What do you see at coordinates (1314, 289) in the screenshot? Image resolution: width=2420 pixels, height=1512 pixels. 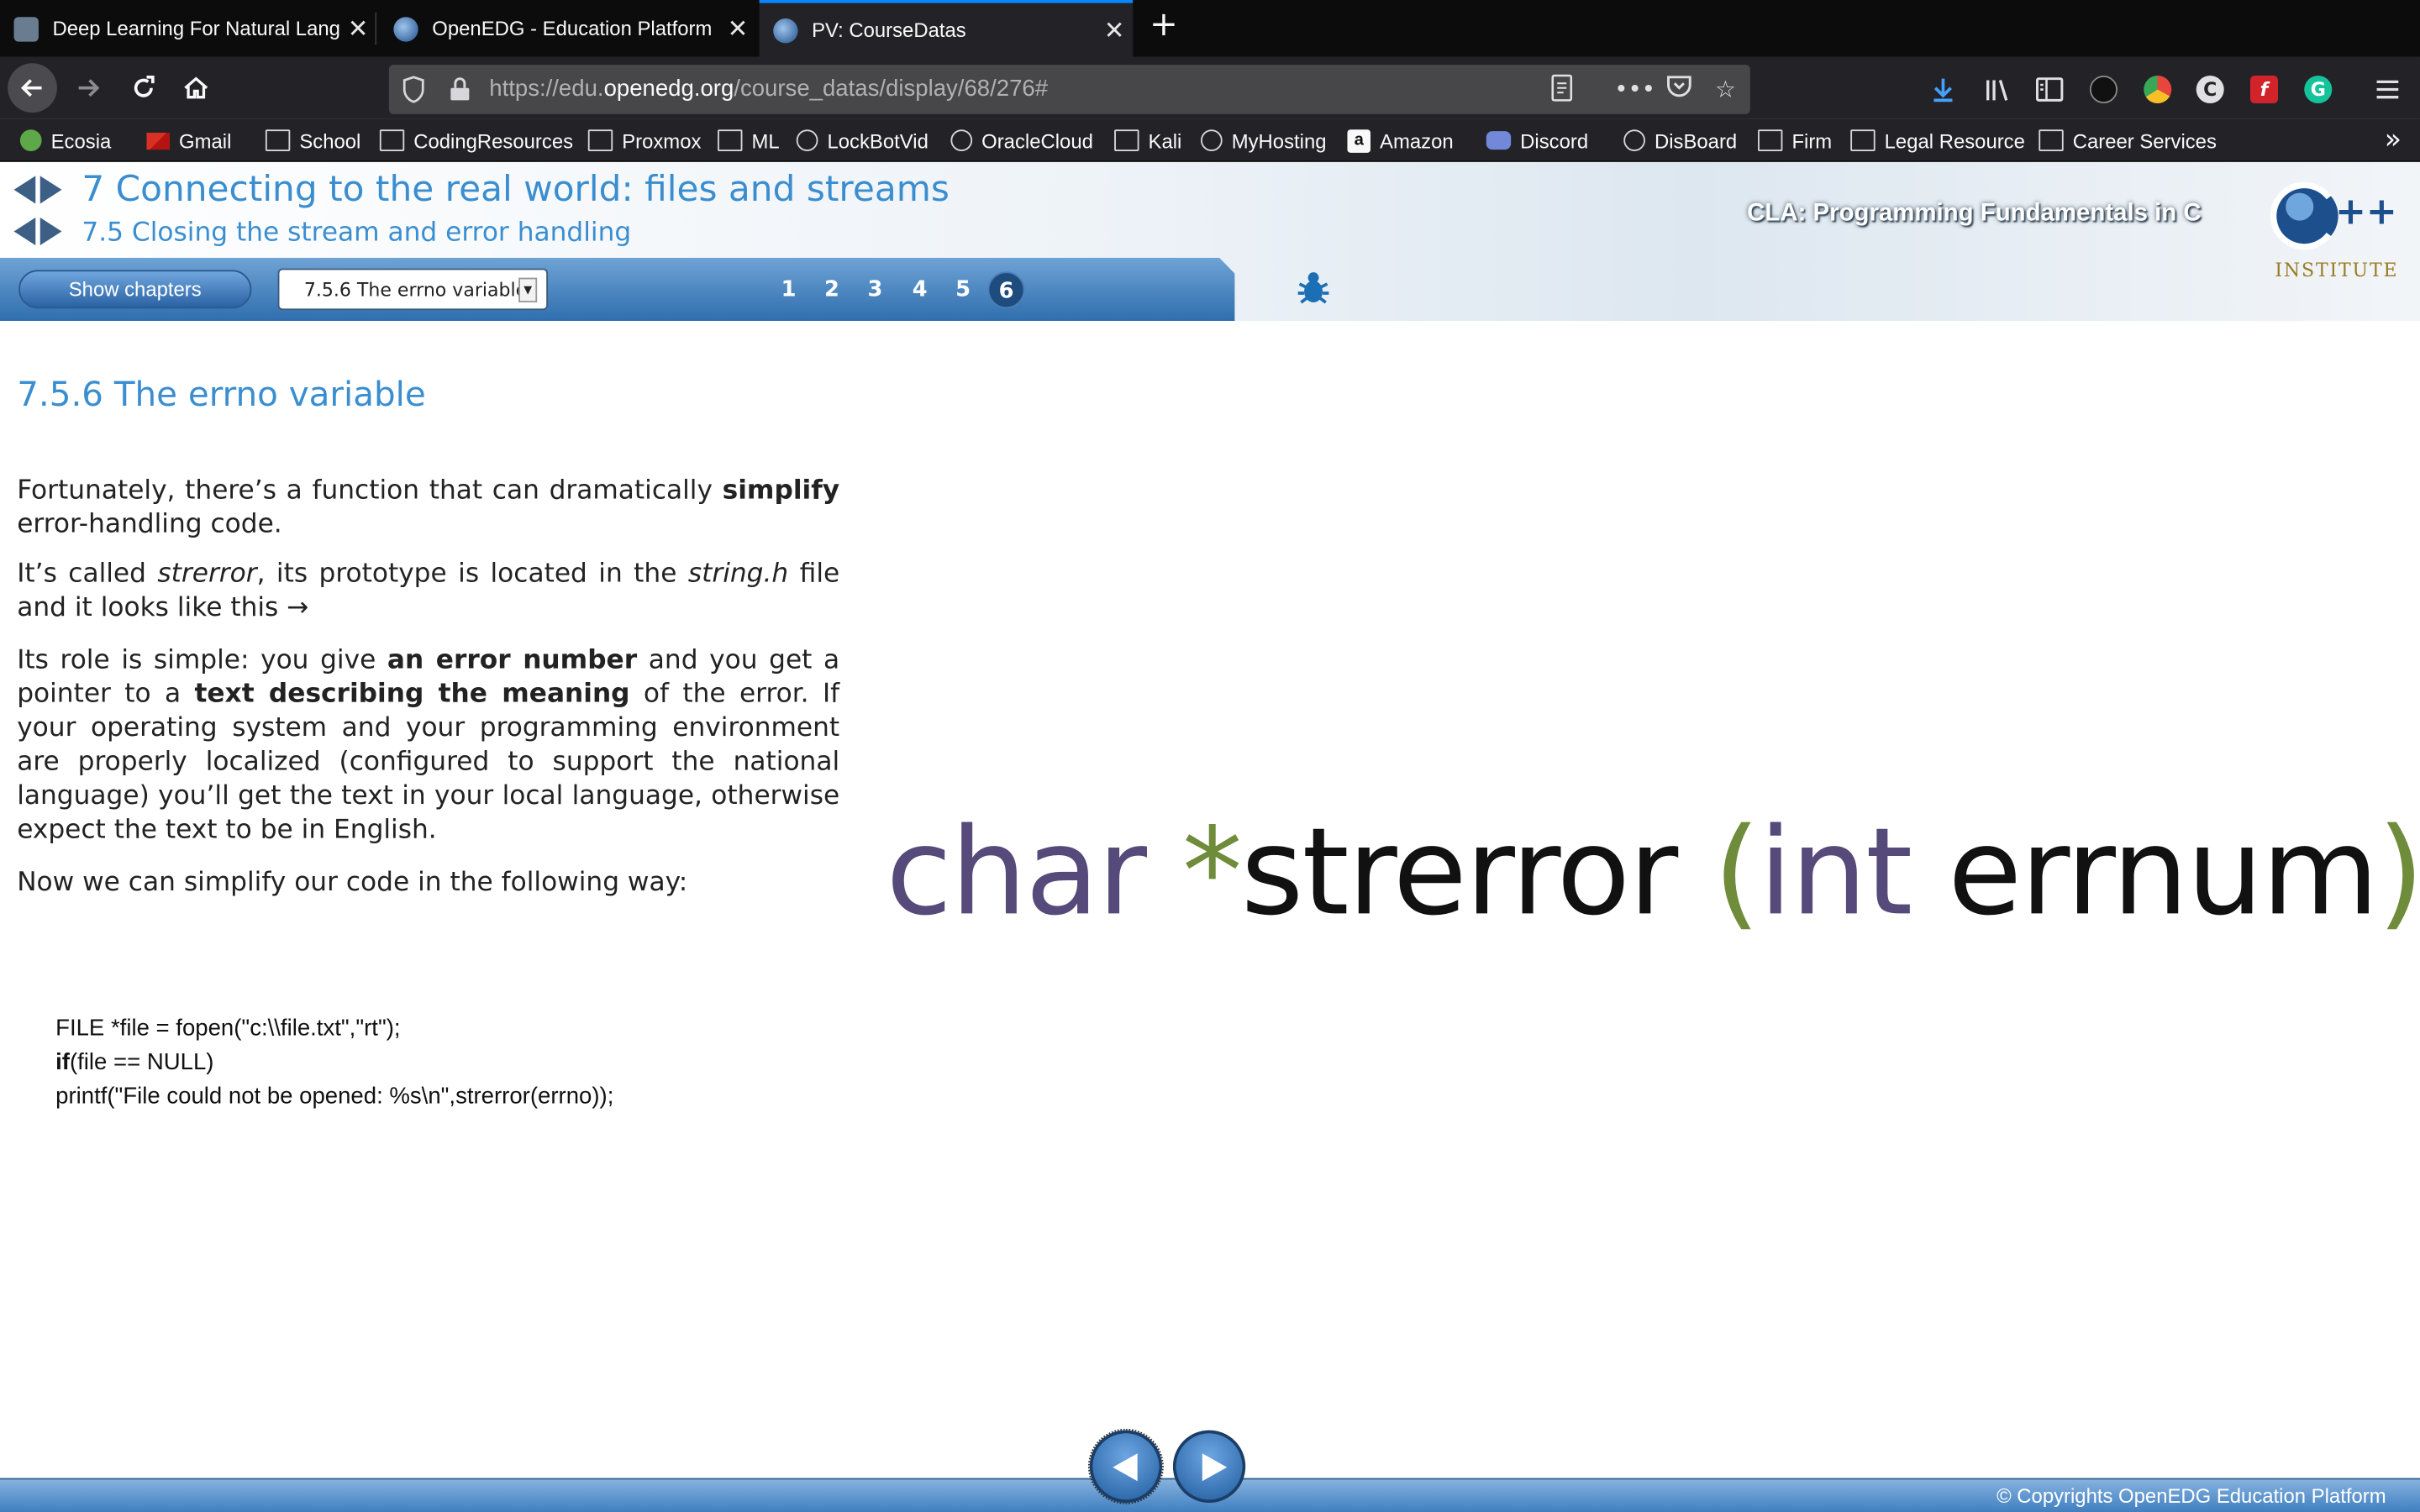 I see `bug-report-icon` at bounding box center [1314, 289].